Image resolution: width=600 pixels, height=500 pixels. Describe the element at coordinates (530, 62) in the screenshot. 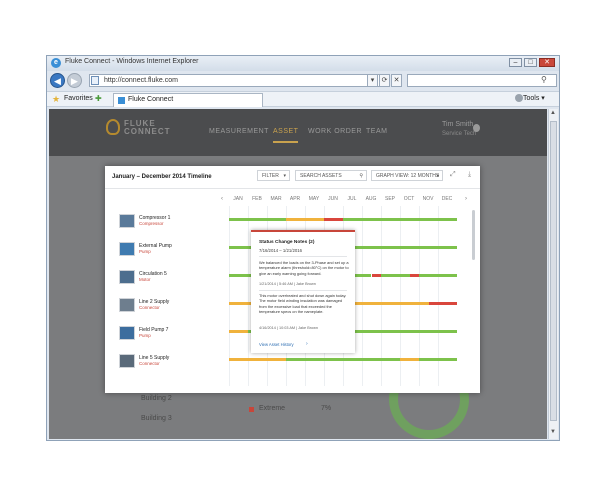

I see `maximize-button: □` at that location.